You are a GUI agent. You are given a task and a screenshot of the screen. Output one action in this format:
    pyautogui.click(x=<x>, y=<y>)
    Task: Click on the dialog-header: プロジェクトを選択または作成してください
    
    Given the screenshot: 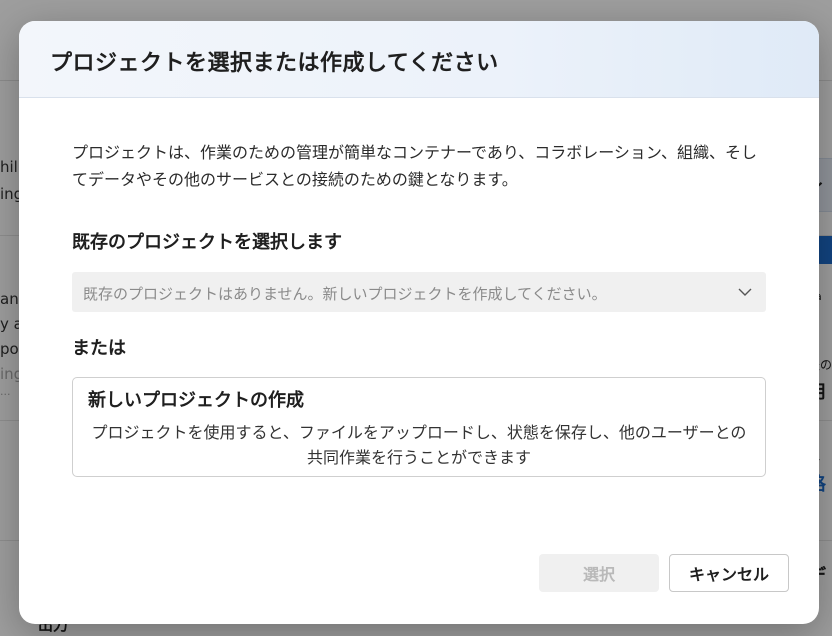 What is the action you would take?
    pyautogui.click(x=419, y=59)
    